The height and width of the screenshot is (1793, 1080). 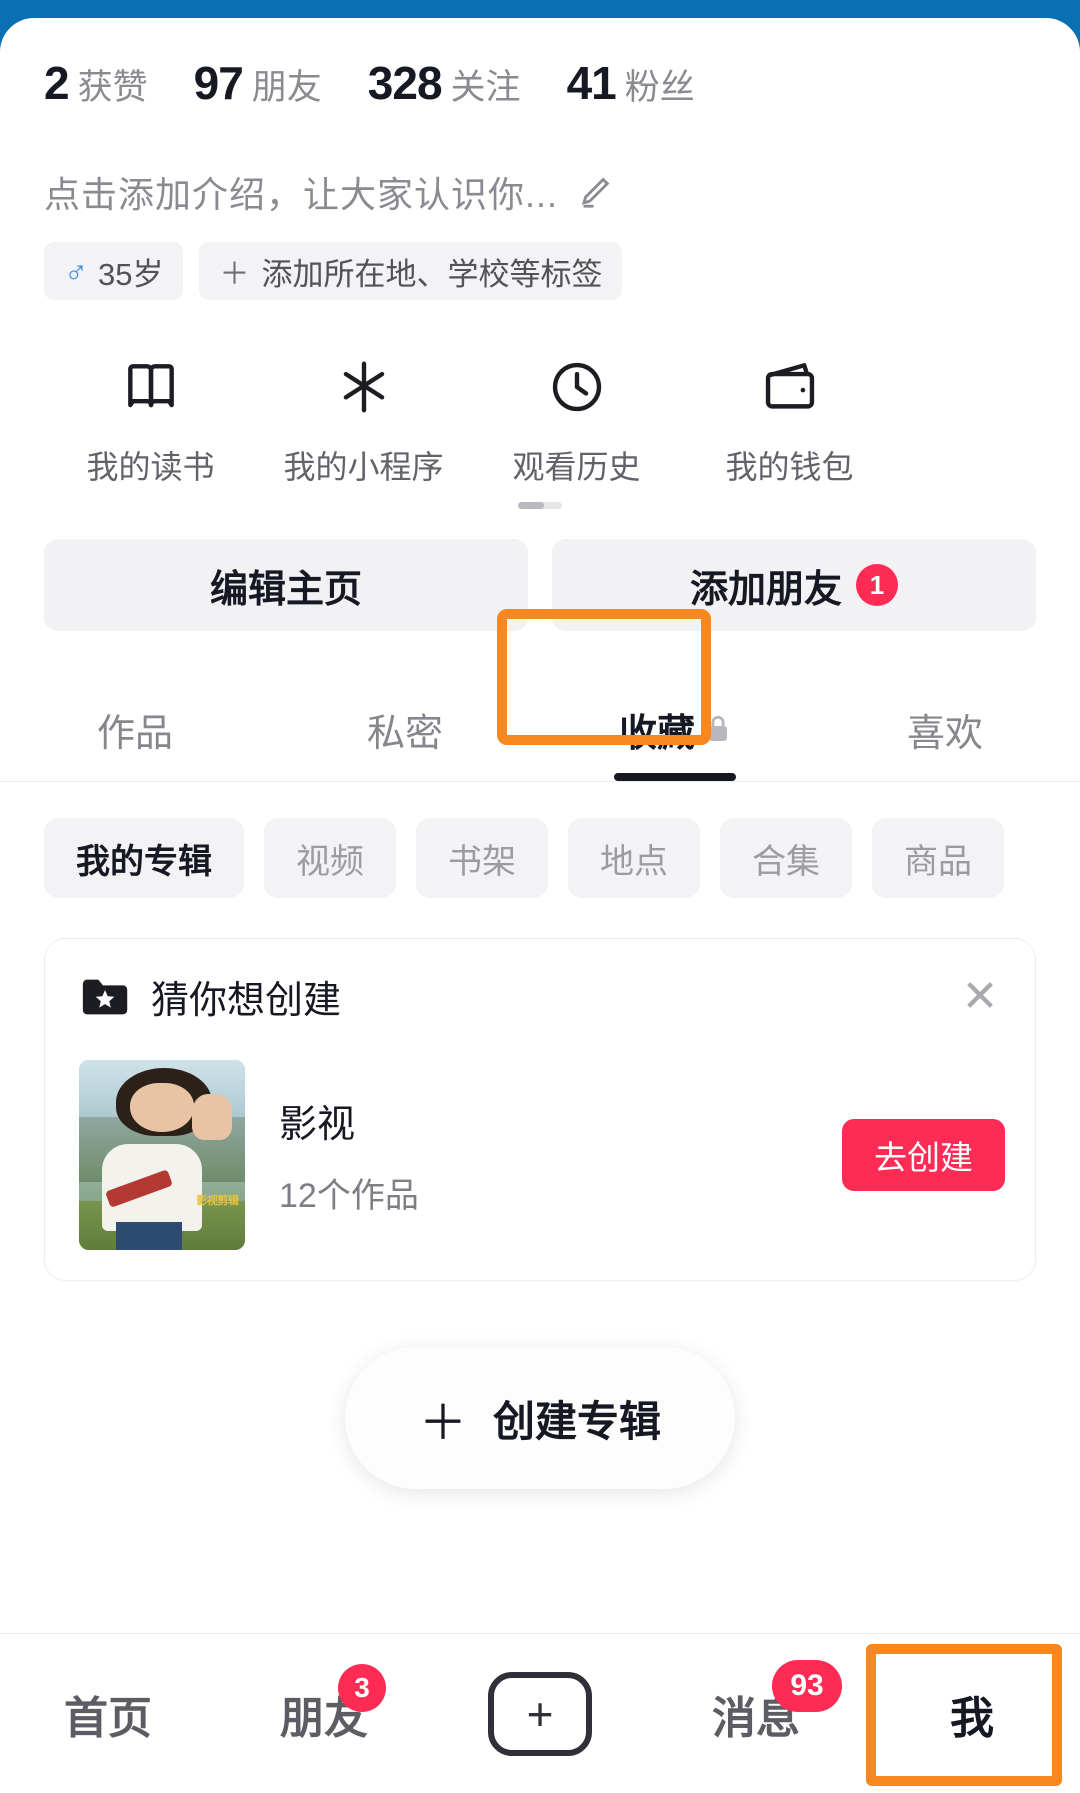 What do you see at coordinates (542, 996) in the screenshot?
I see `suggestion-card-header: 猜你想创建 ✕` at bounding box center [542, 996].